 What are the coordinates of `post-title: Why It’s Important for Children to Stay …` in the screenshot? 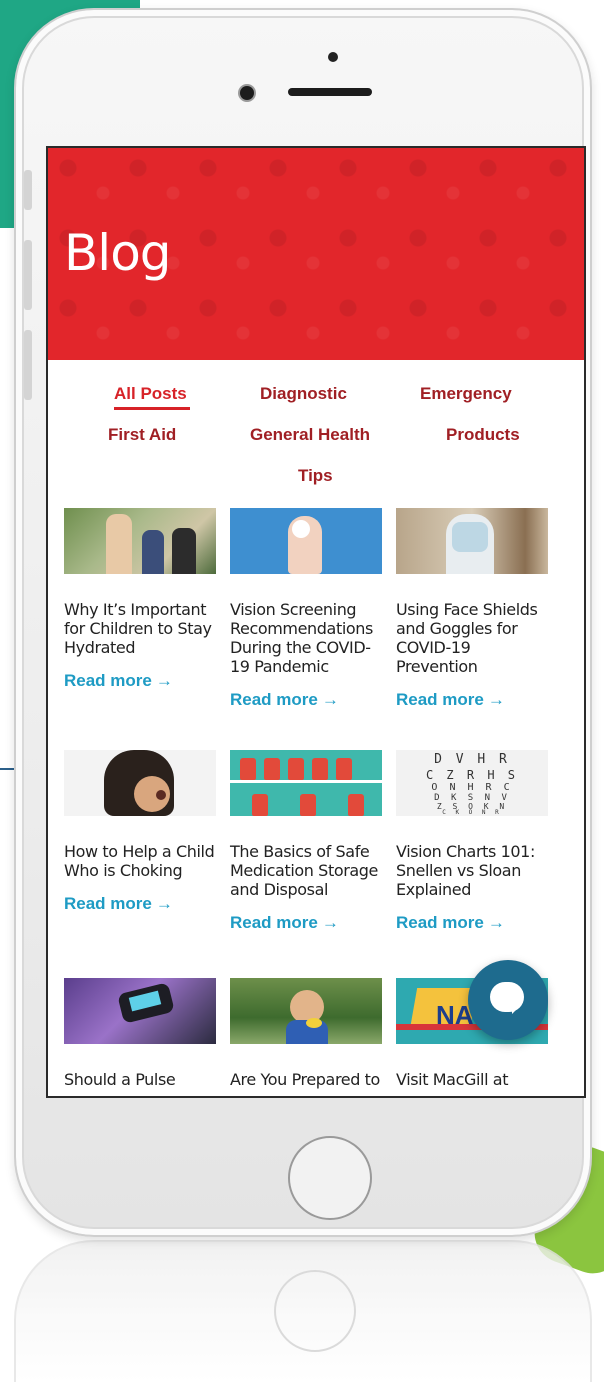 It's located at (142, 628).